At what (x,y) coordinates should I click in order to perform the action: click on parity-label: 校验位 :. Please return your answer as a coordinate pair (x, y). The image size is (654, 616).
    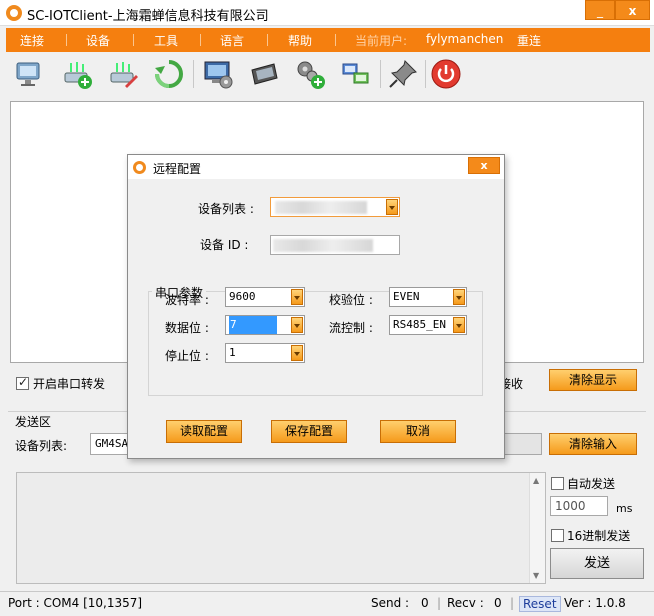
    Looking at the image, I should click on (351, 300).